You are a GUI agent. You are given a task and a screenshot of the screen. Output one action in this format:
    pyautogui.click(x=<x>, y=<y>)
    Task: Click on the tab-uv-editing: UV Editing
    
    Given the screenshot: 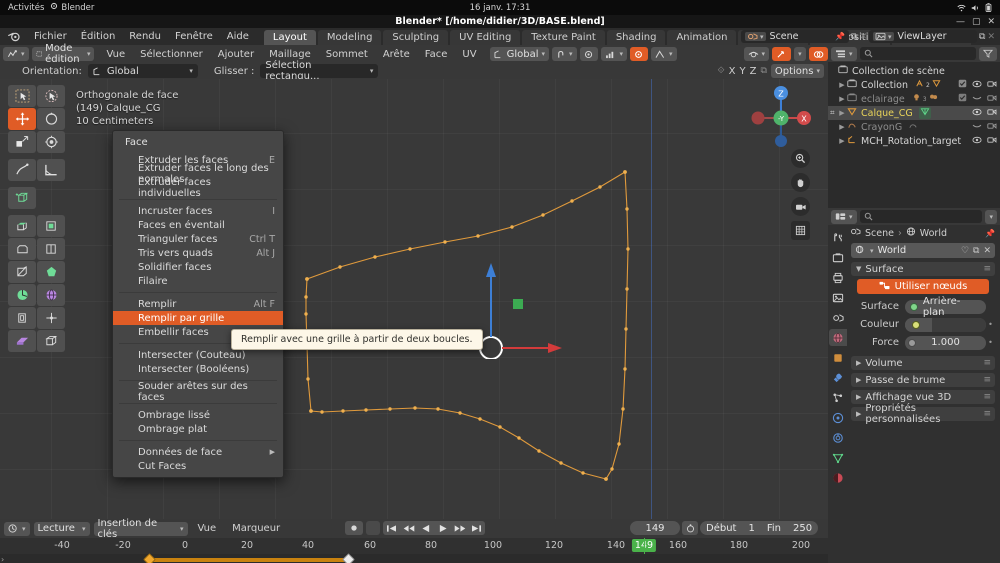 What is the action you would take?
    pyautogui.click(x=485, y=37)
    